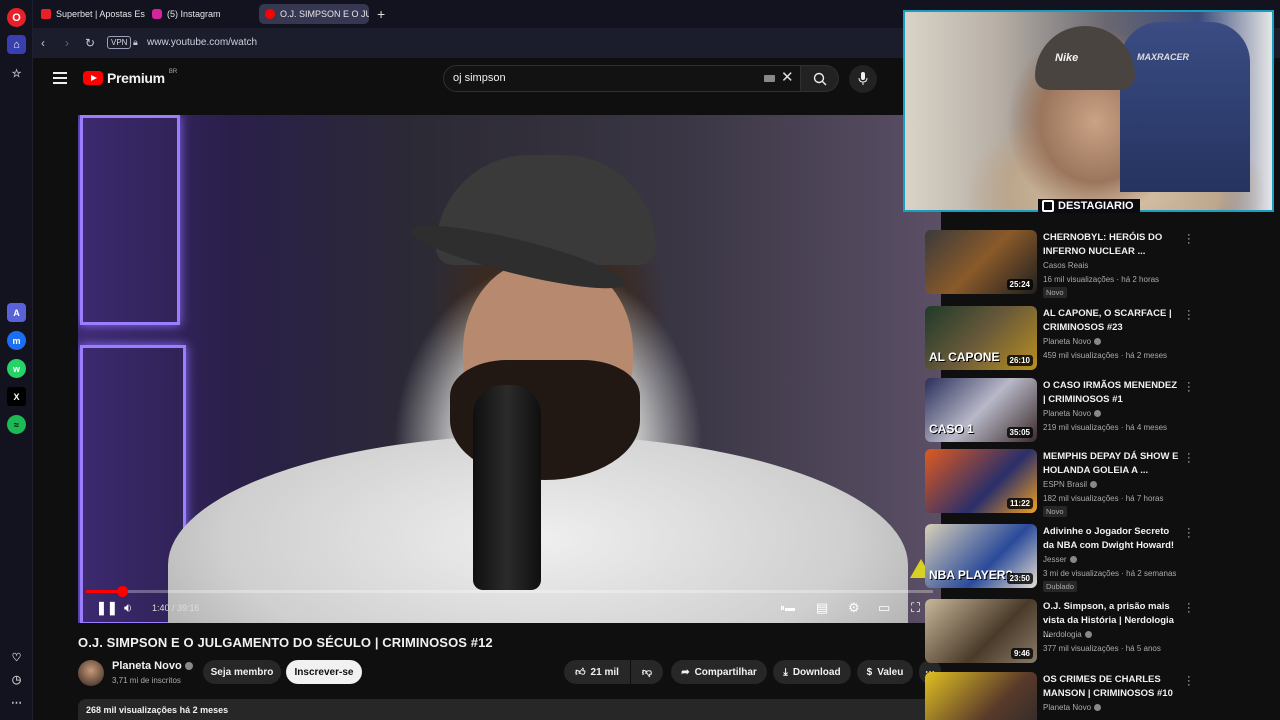  Describe the element at coordinates (1067, 58) in the screenshot. I see `cap-logo: Nike` at that location.